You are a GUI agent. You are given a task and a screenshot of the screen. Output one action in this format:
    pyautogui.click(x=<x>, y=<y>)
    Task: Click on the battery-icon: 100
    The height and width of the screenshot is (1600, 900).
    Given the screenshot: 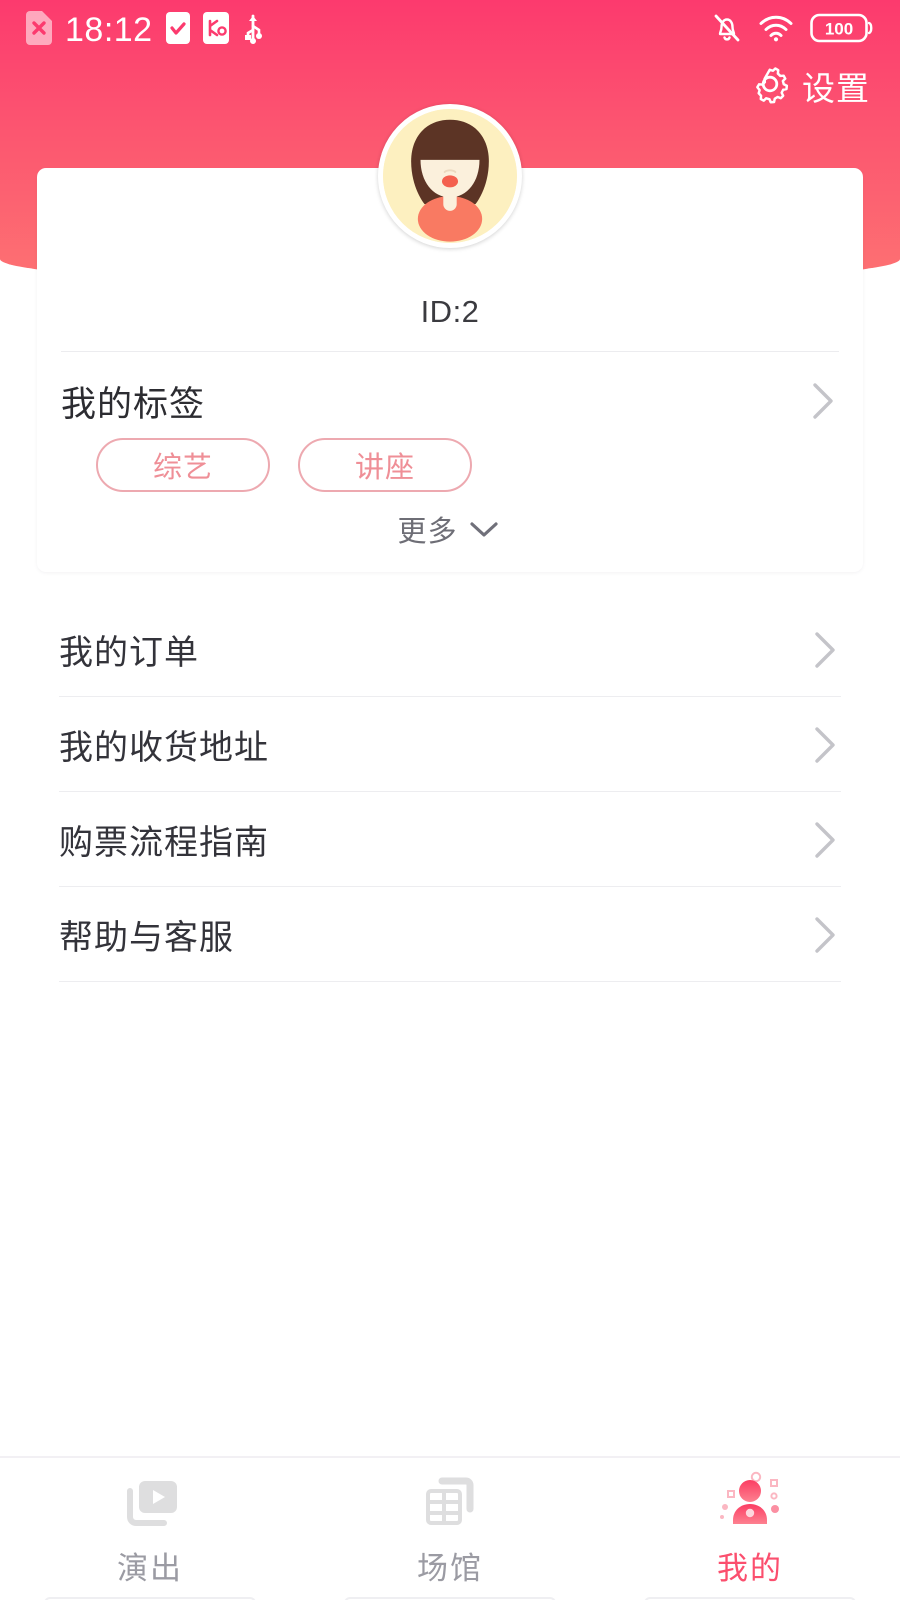 What is the action you would take?
    pyautogui.click(x=842, y=30)
    